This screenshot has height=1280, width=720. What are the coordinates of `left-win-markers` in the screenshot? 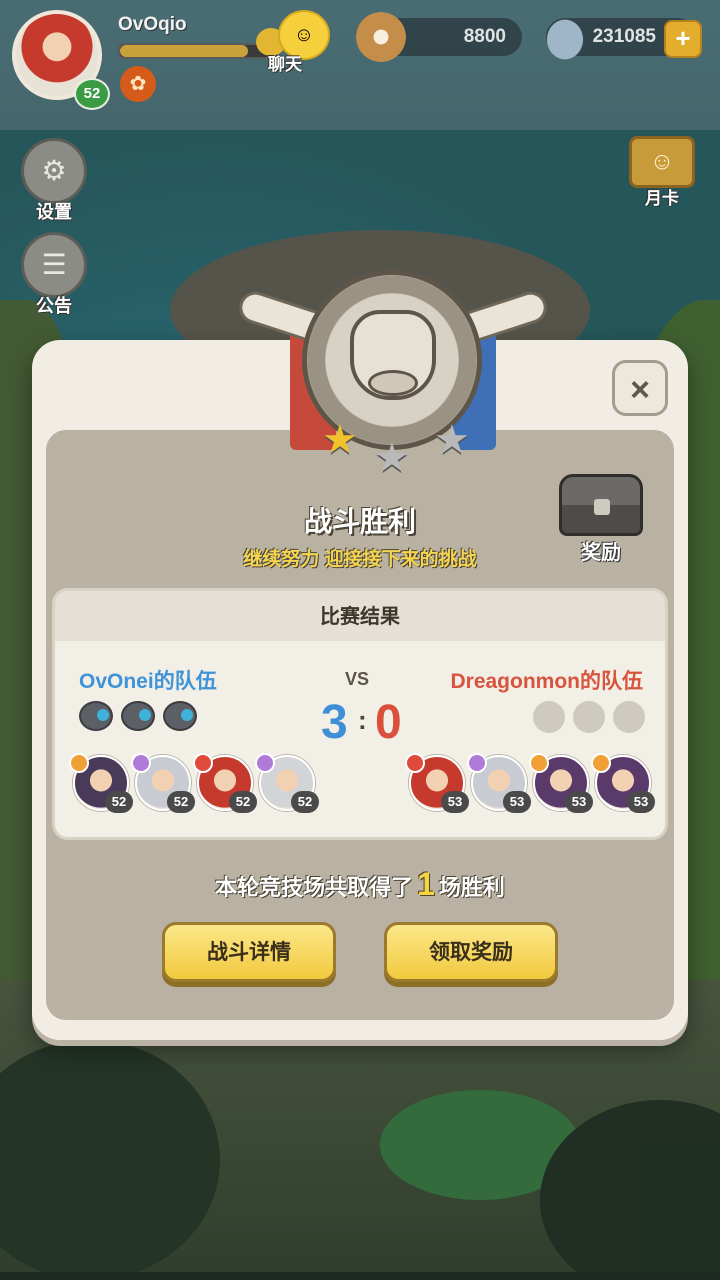 It's located at (138, 716).